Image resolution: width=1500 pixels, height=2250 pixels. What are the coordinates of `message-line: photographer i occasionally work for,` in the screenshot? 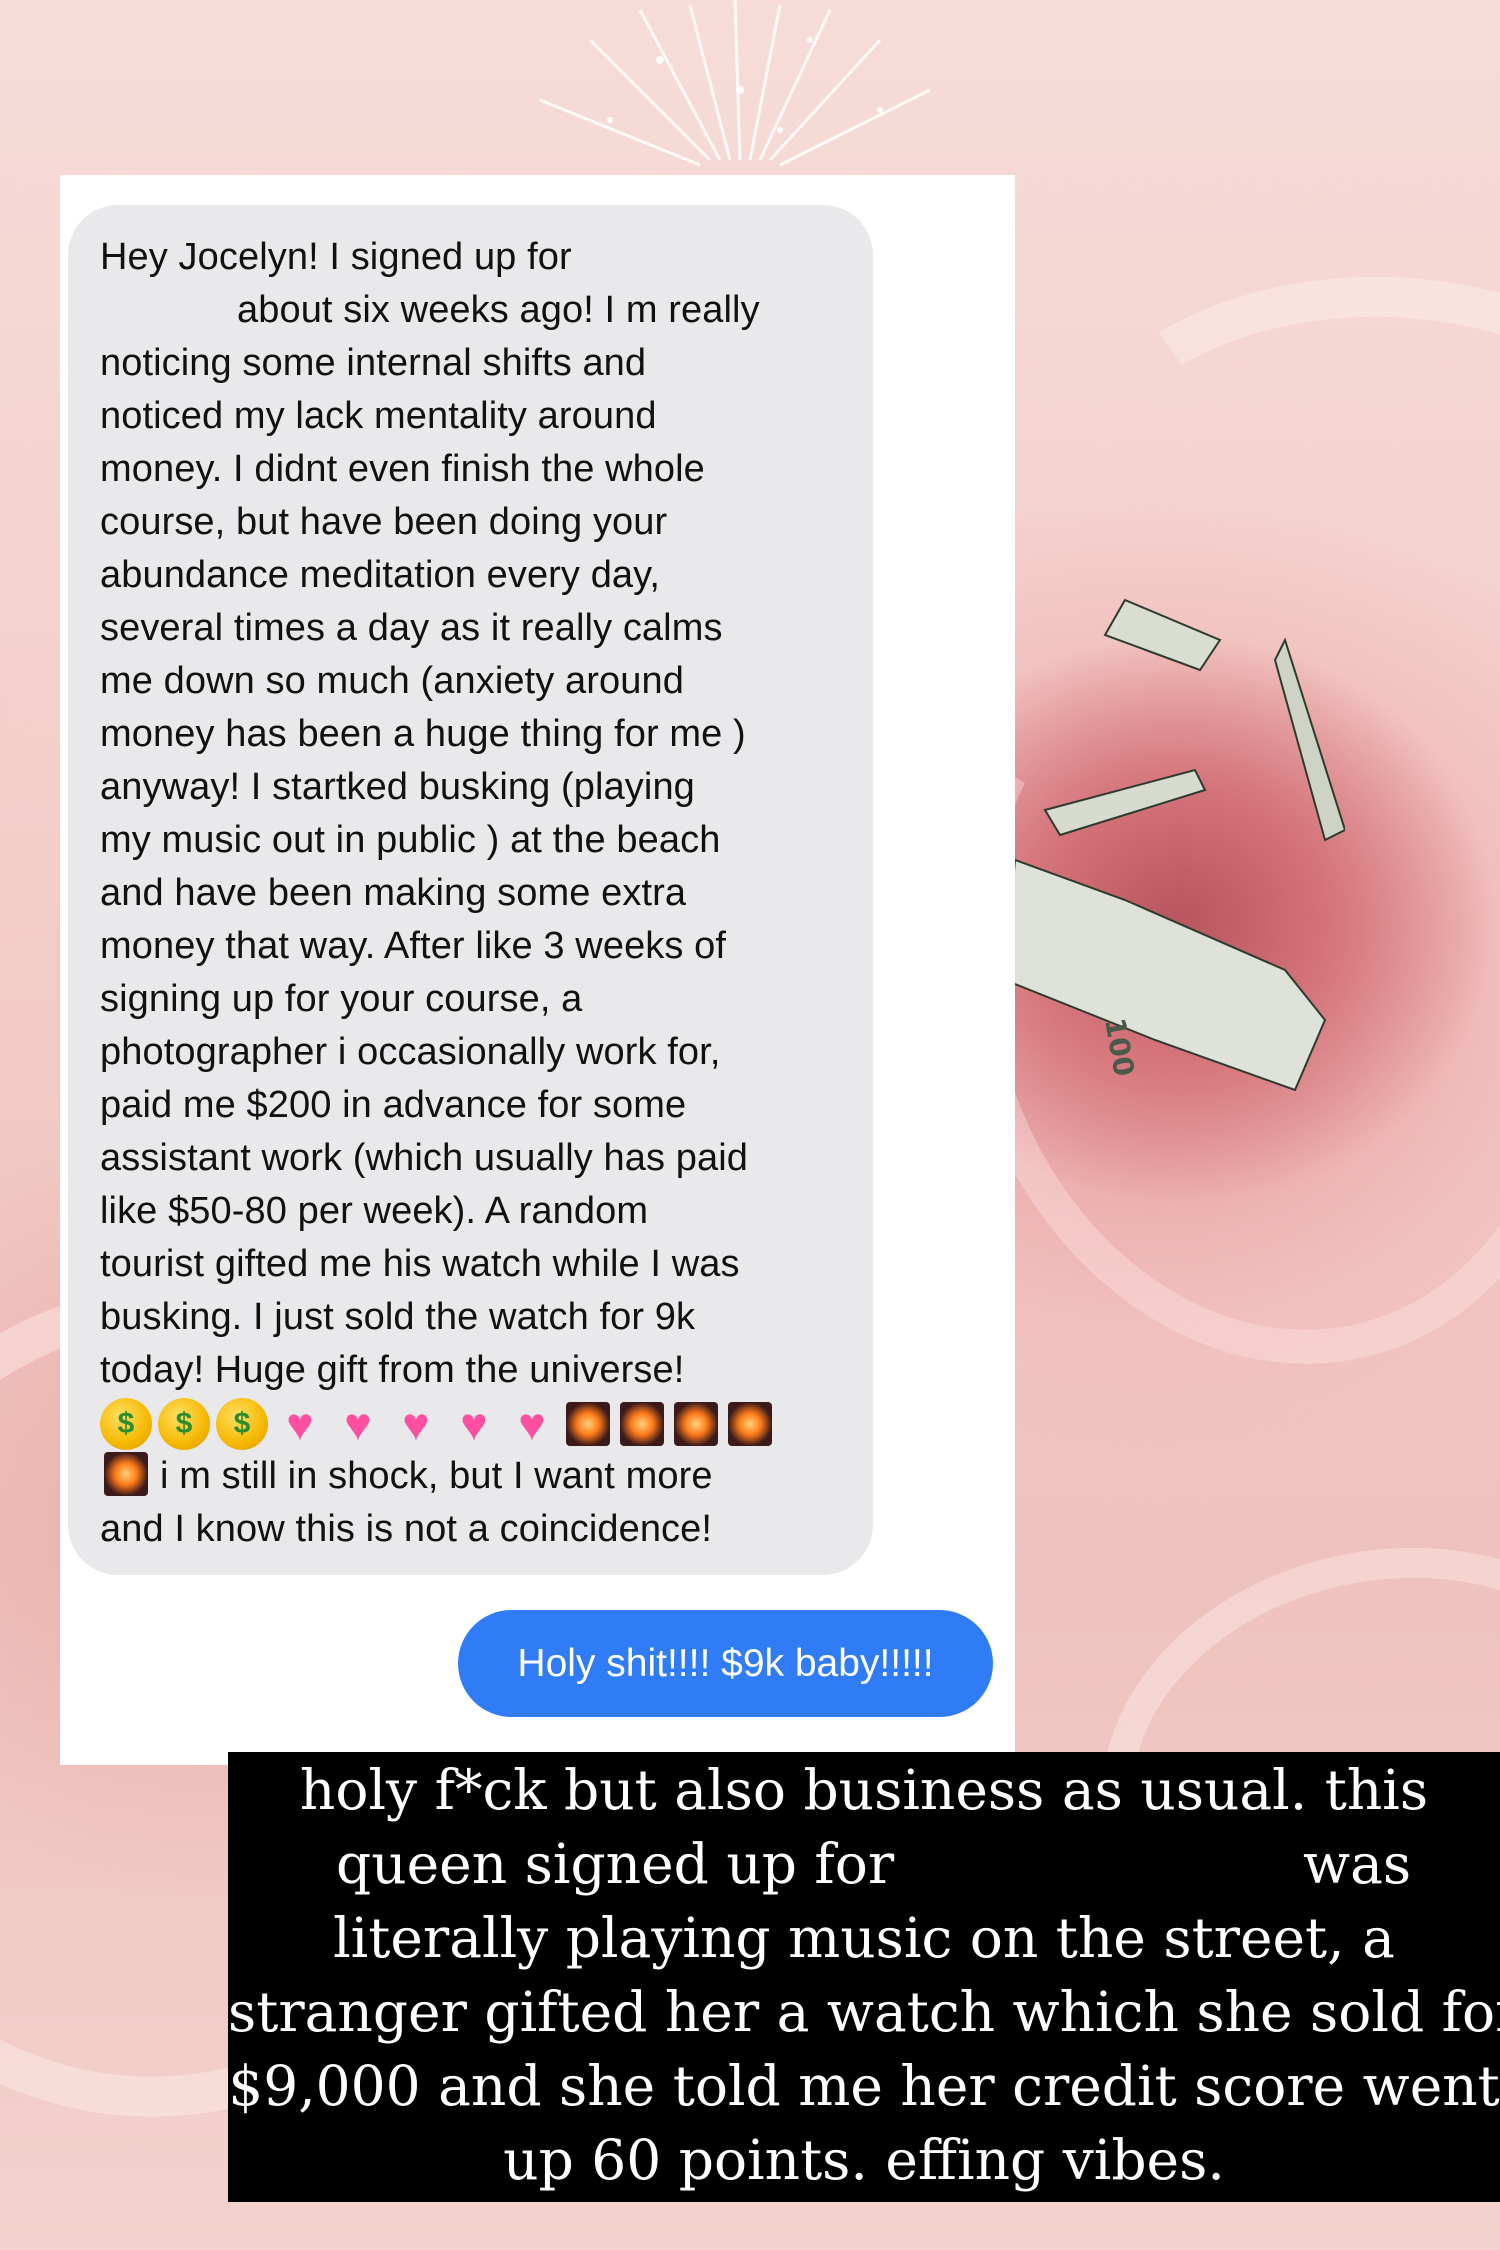 It's located at (410, 1052).